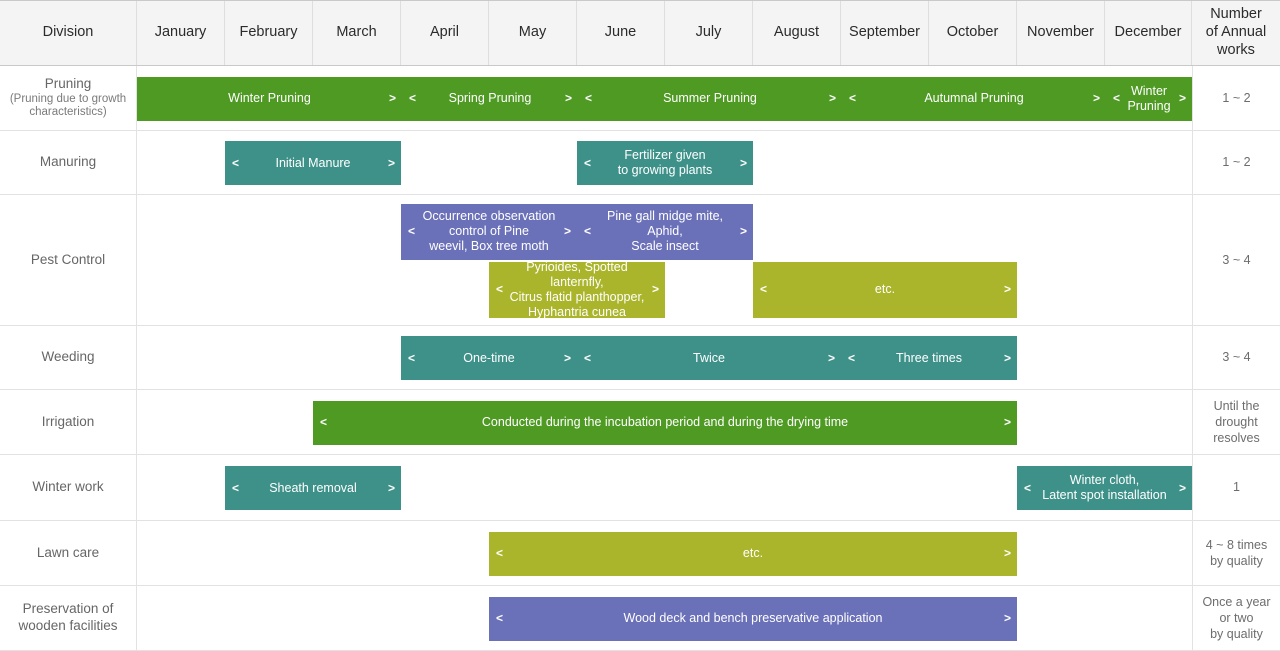 The image size is (1280, 651). Describe the element at coordinates (68, 553) in the screenshot. I see `row-label-lawn-care: Lawn care` at that location.